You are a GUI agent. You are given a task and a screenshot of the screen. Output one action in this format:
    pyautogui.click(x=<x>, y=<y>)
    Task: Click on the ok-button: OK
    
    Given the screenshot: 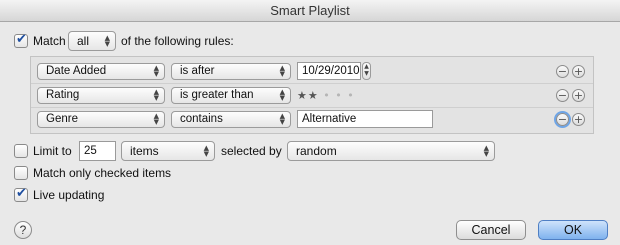 What is the action you would take?
    pyautogui.click(x=573, y=230)
    